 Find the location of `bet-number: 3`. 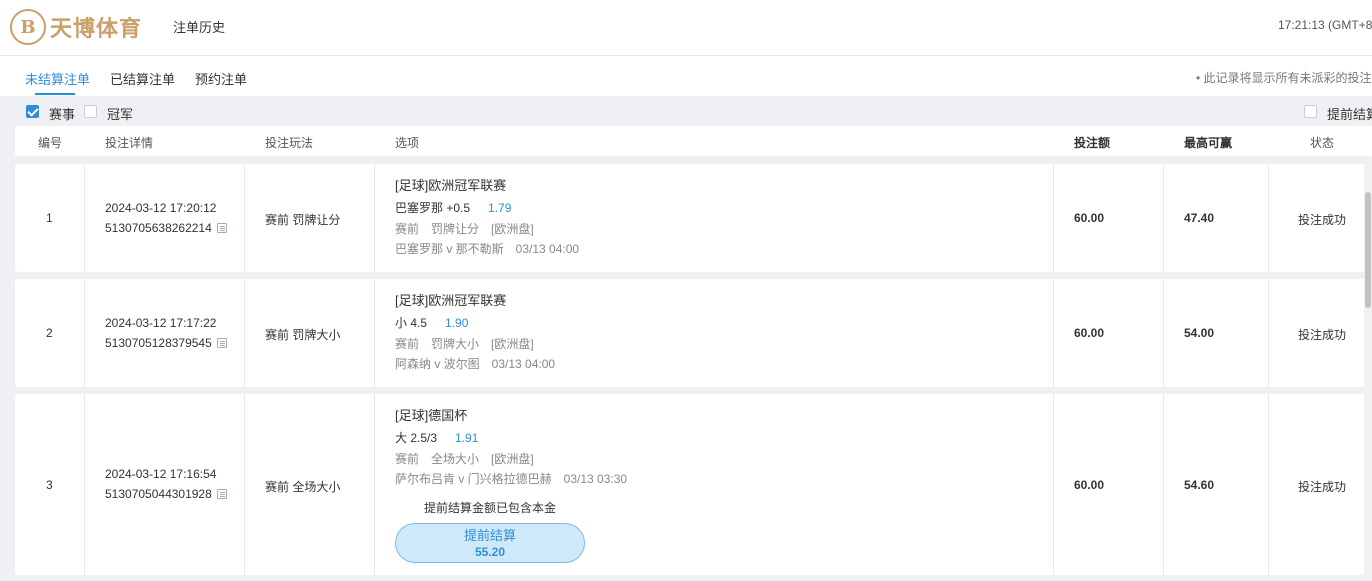

bet-number: 3 is located at coordinates (49, 485).